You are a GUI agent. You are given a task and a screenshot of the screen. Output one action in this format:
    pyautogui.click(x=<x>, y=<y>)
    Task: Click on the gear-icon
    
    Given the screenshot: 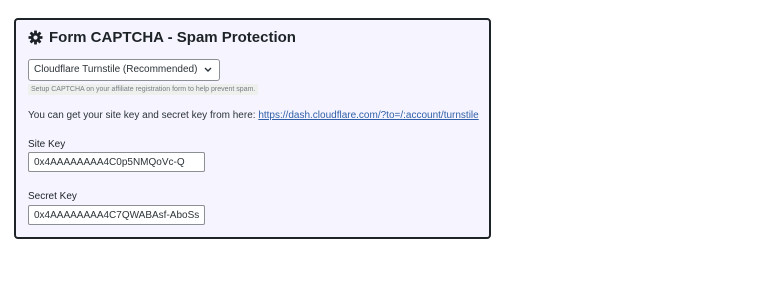 What is the action you would take?
    pyautogui.click(x=35, y=37)
    